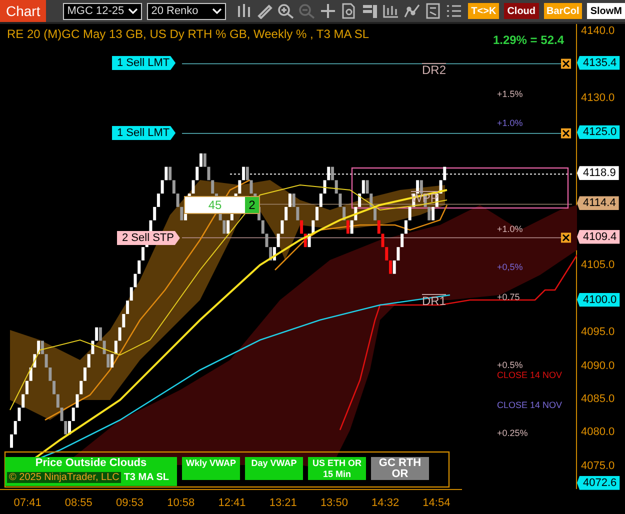 The image size is (625, 514). Describe the element at coordinates (510, 267) in the screenshot. I see `level-annotation: +0,5%` at that location.